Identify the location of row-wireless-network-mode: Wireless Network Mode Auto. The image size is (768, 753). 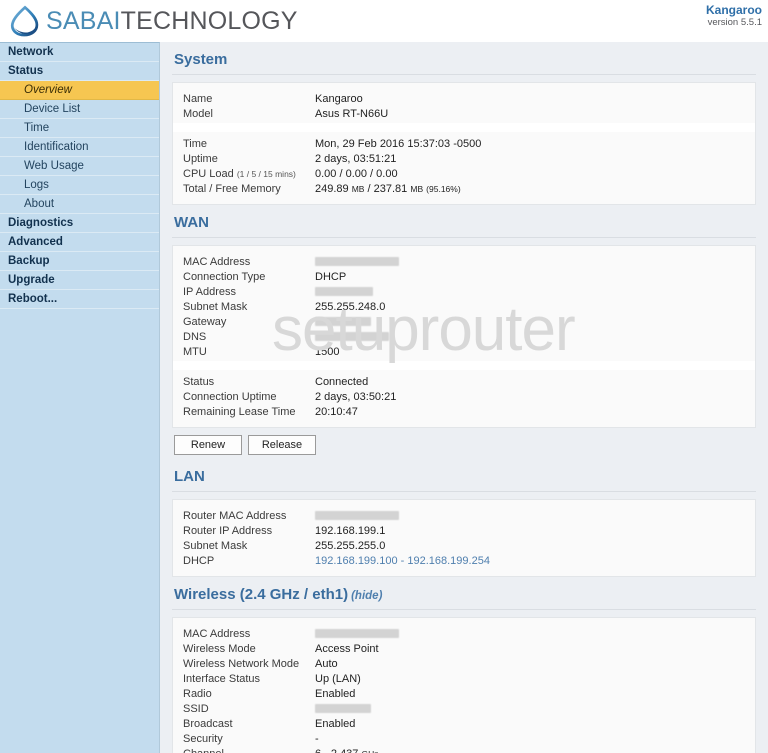
(464, 663).